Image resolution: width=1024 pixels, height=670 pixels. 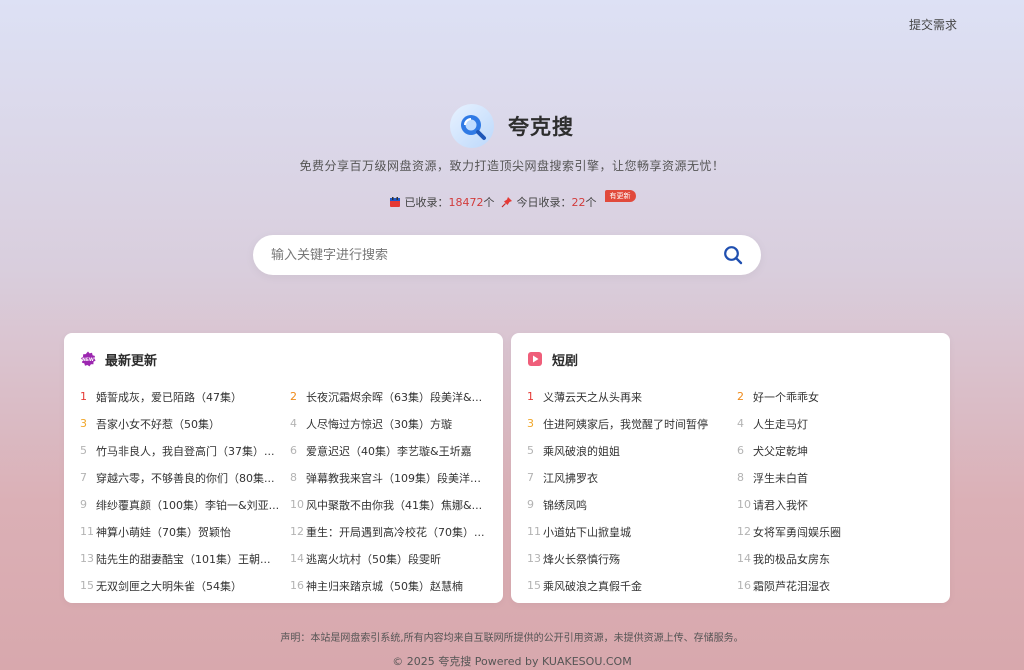 I want to click on list-item: 3 吾家小女不好惹（50集）, so click(x=185, y=423).